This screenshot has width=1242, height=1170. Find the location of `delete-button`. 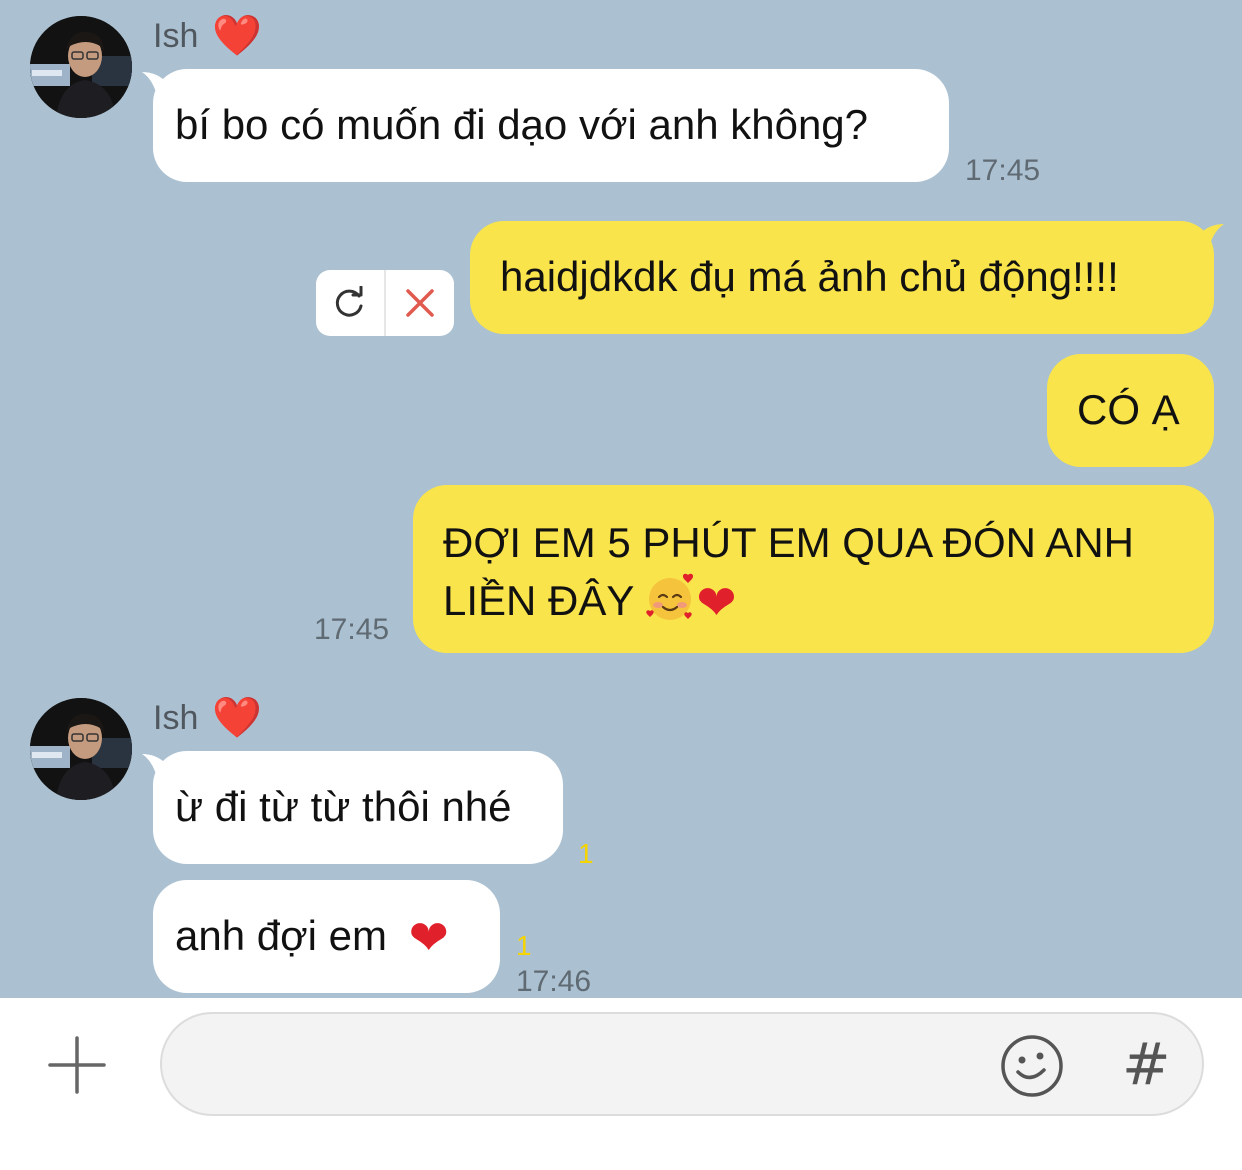

delete-button is located at coordinates (419, 303).